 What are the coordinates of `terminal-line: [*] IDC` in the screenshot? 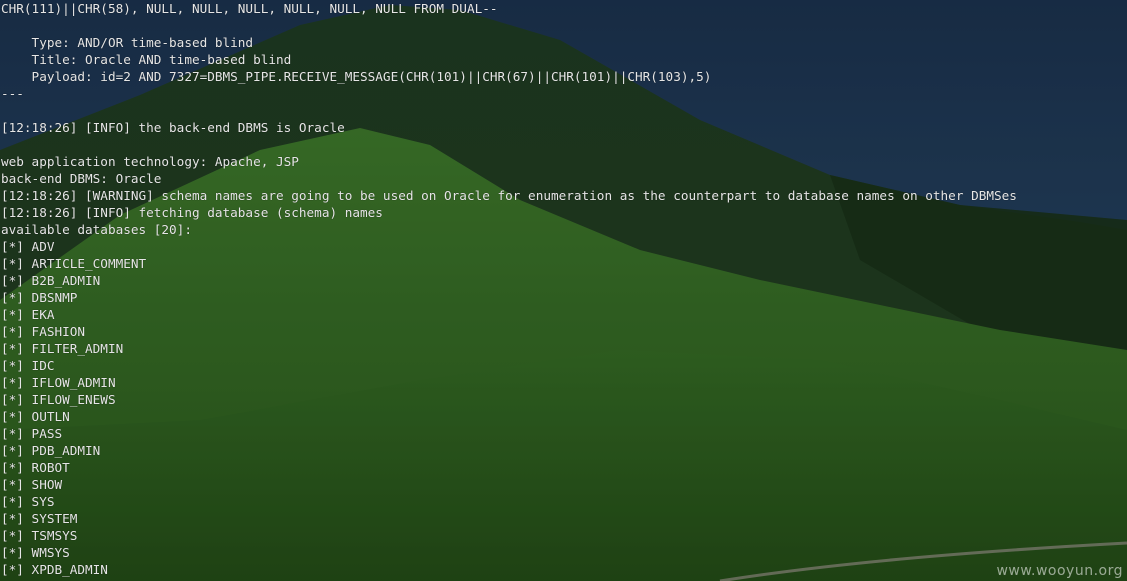 It's located at (28, 365).